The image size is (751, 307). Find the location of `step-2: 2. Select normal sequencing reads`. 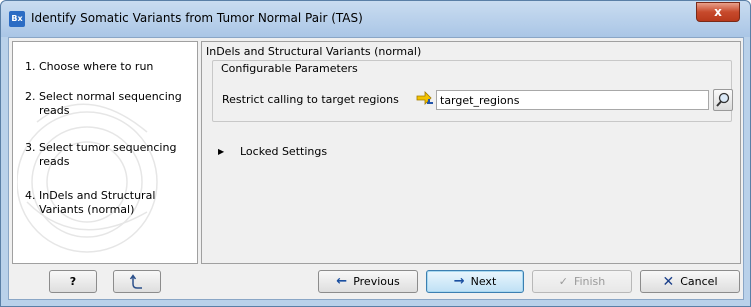

step-2: 2. Select normal sequencing reads is located at coordinates (110, 104).